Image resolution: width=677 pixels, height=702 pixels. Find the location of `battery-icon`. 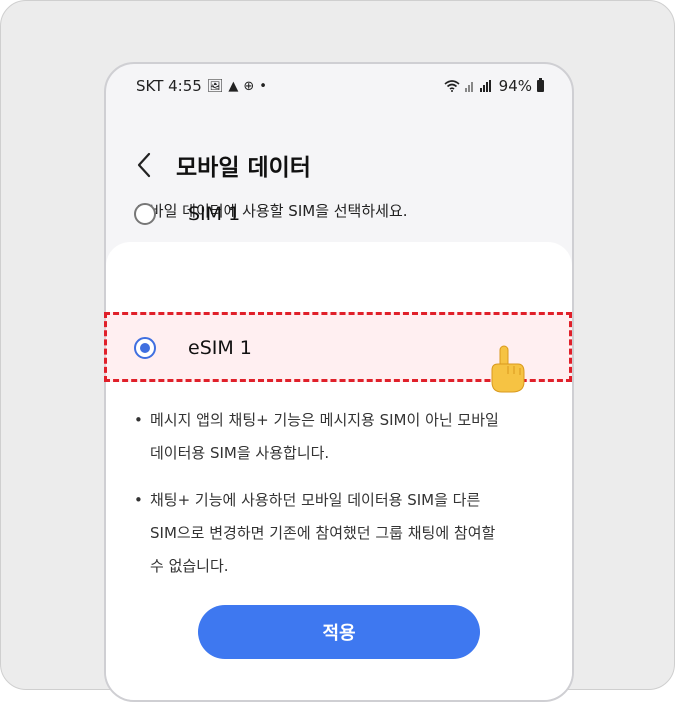

battery-icon is located at coordinates (540, 85).